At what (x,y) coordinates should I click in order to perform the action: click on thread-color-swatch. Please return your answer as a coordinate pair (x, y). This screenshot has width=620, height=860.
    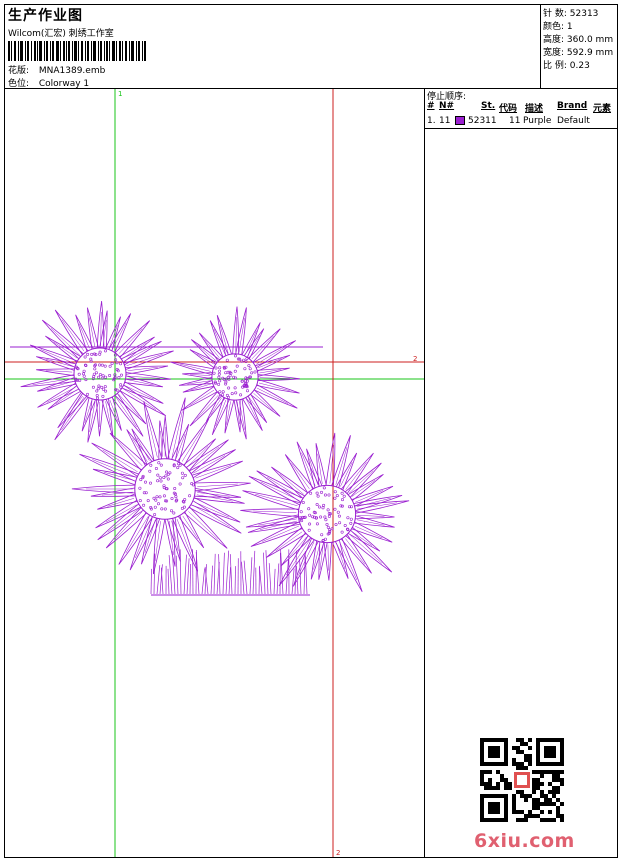
    Looking at the image, I should click on (460, 120).